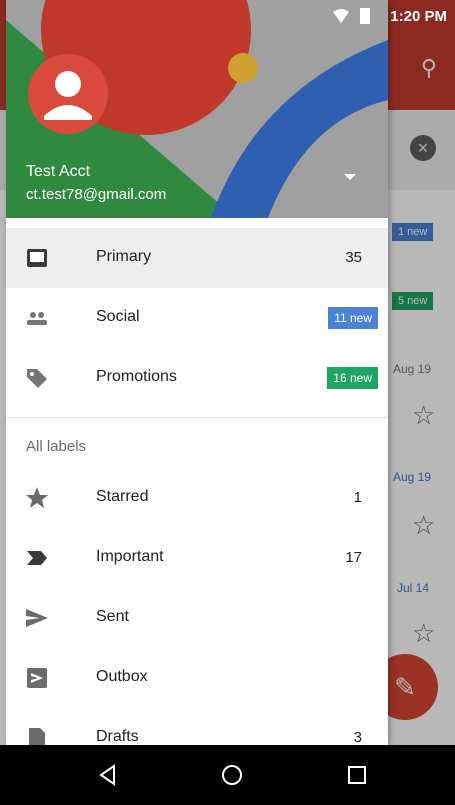  Describe the element at coordinates (353, 257) in the screenshot. I see `drawer-item-count: 35` at that location.